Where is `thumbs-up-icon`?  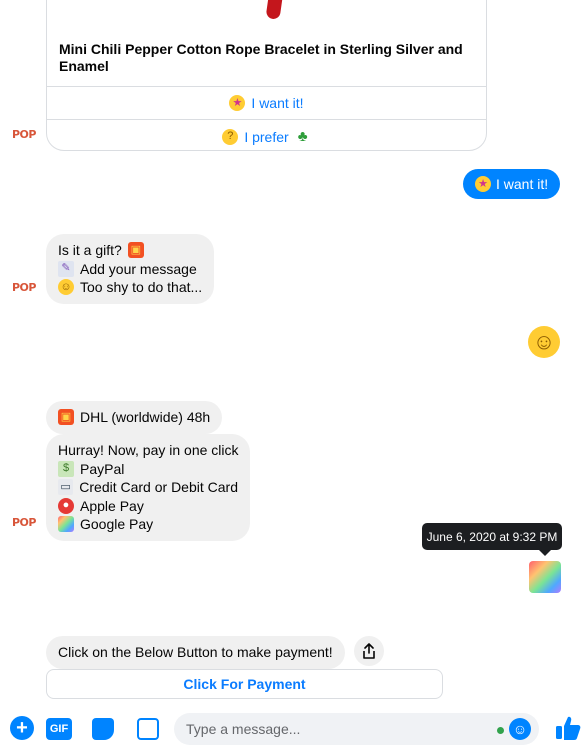
thumbs-up-icon is located at coordinates (568, 728).